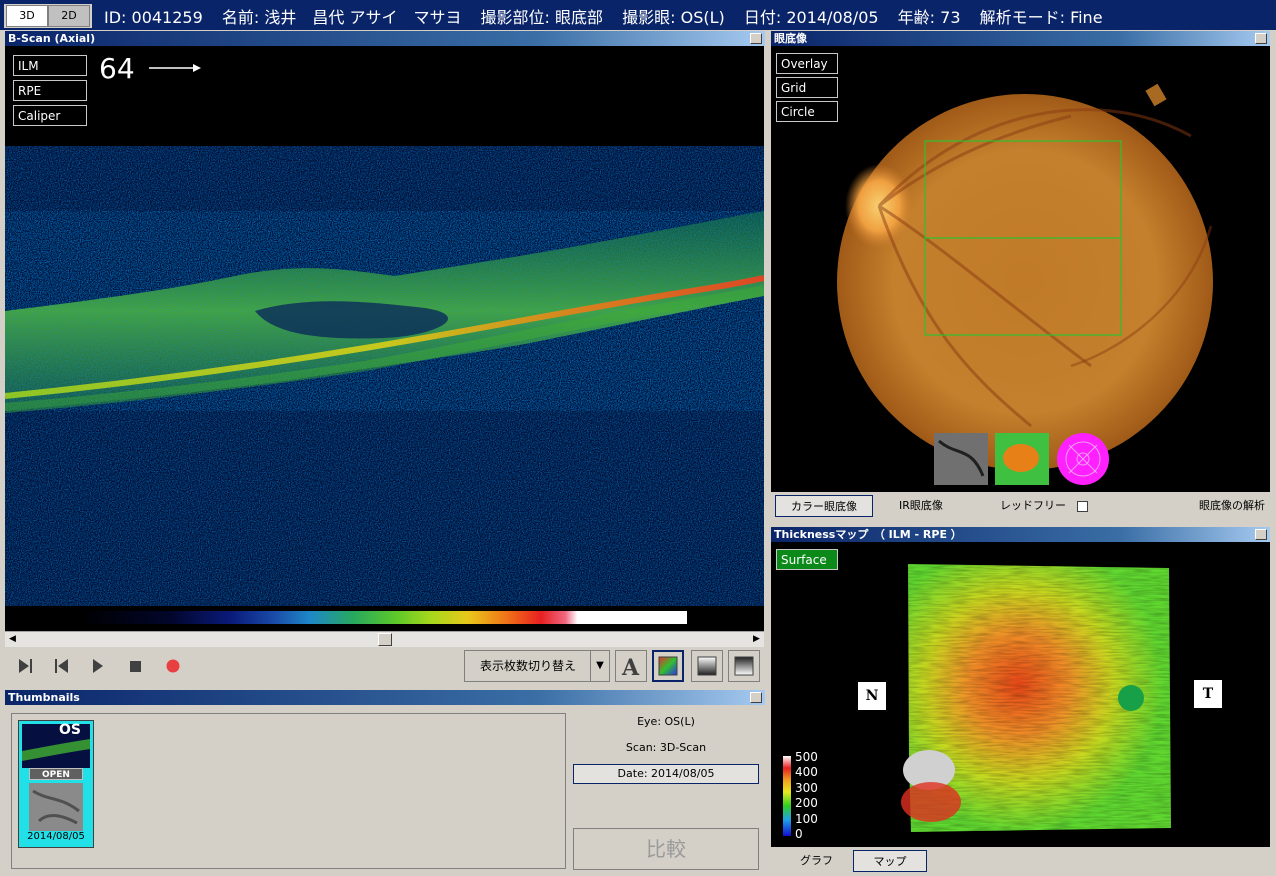 The image size is (1276, 876). What do you see at coordinates (806, 819) in the screenshot?
I see `legend-label: 100` at bounding box center [806, 819].